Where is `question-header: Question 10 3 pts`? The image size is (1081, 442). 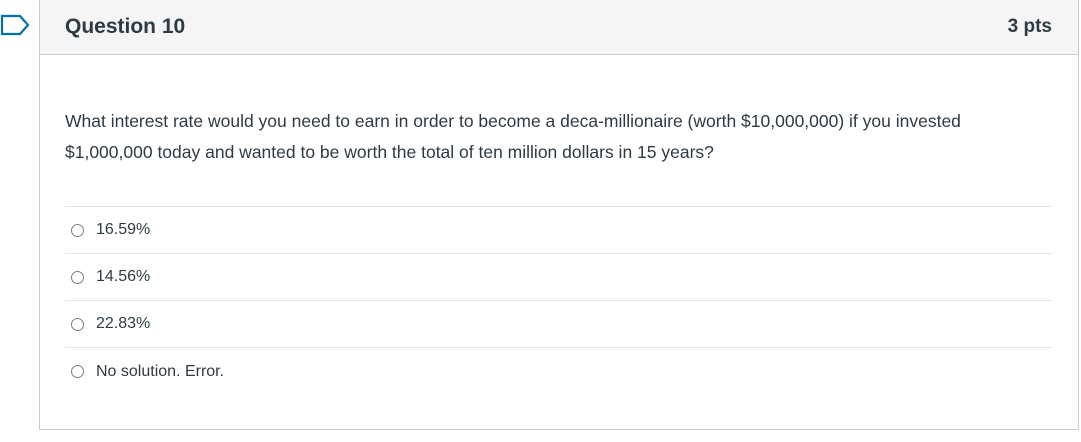 question-header: Question 10 3 pts is located at coordinates (559, 27).